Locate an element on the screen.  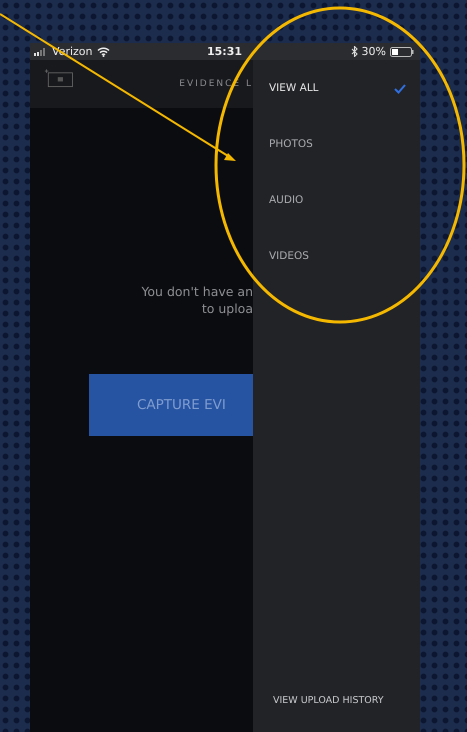
media-frame-icon is located at coordinates (59, 78).